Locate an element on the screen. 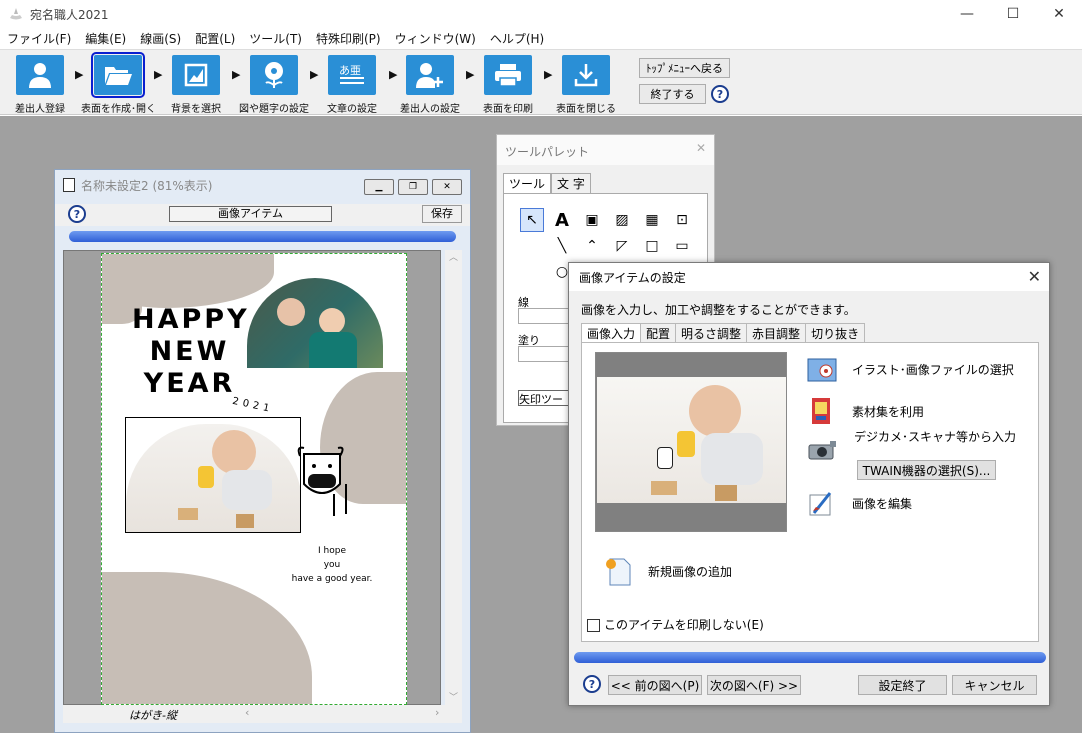 The image size is (1082, 733). tab-text: 文 字 is located at coordinates (571, 183).